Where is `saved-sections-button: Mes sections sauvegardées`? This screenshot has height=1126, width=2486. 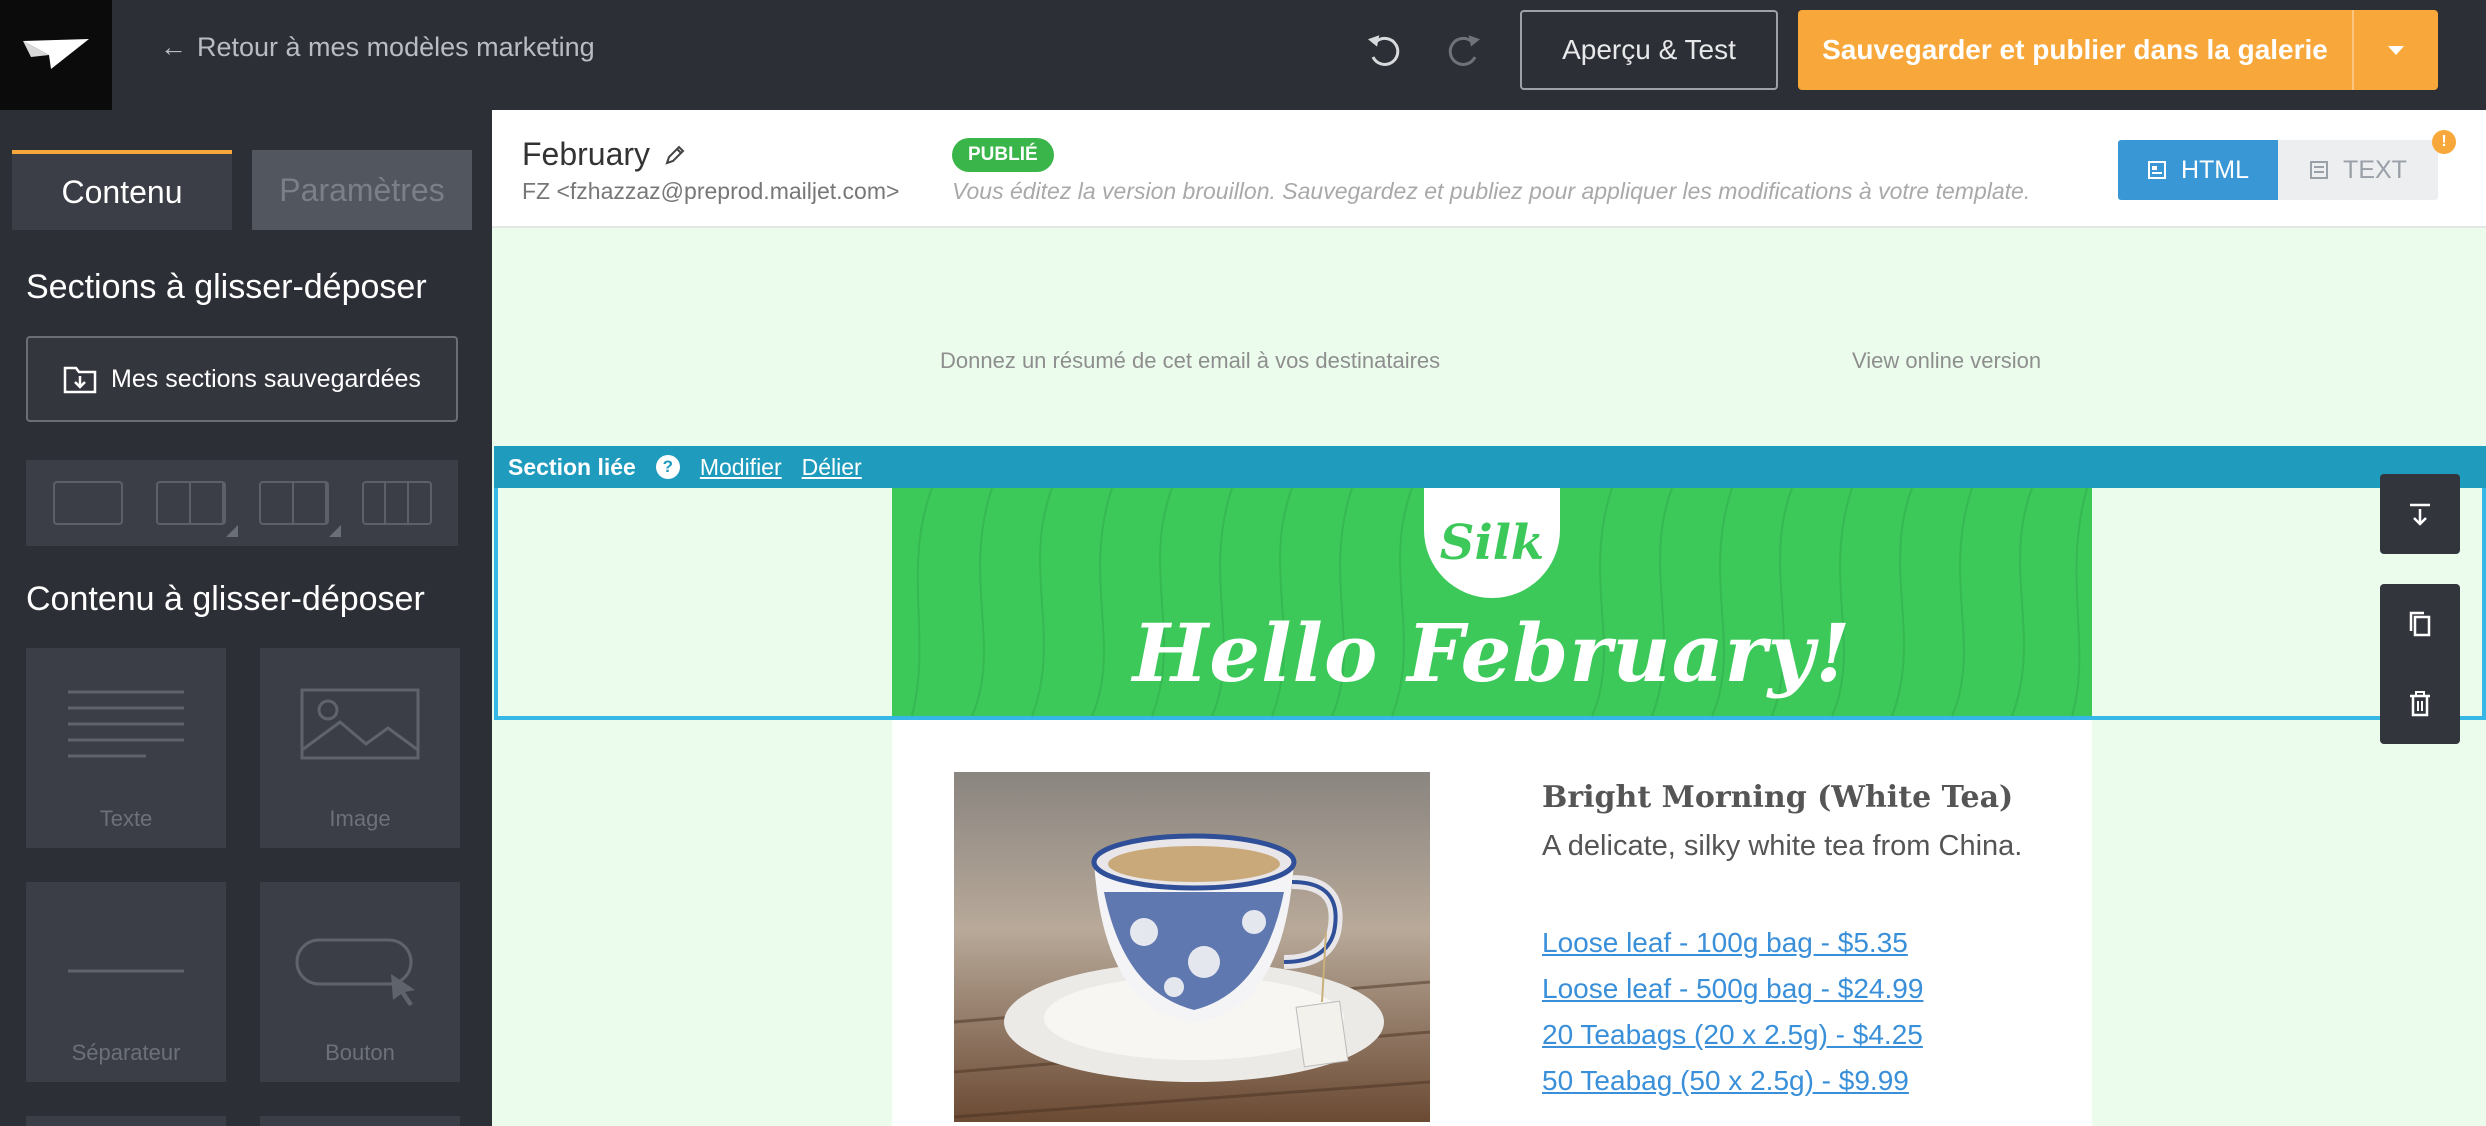
saved-sections-button: Mes sections sauvegardées is located at coordinates (242, 379).